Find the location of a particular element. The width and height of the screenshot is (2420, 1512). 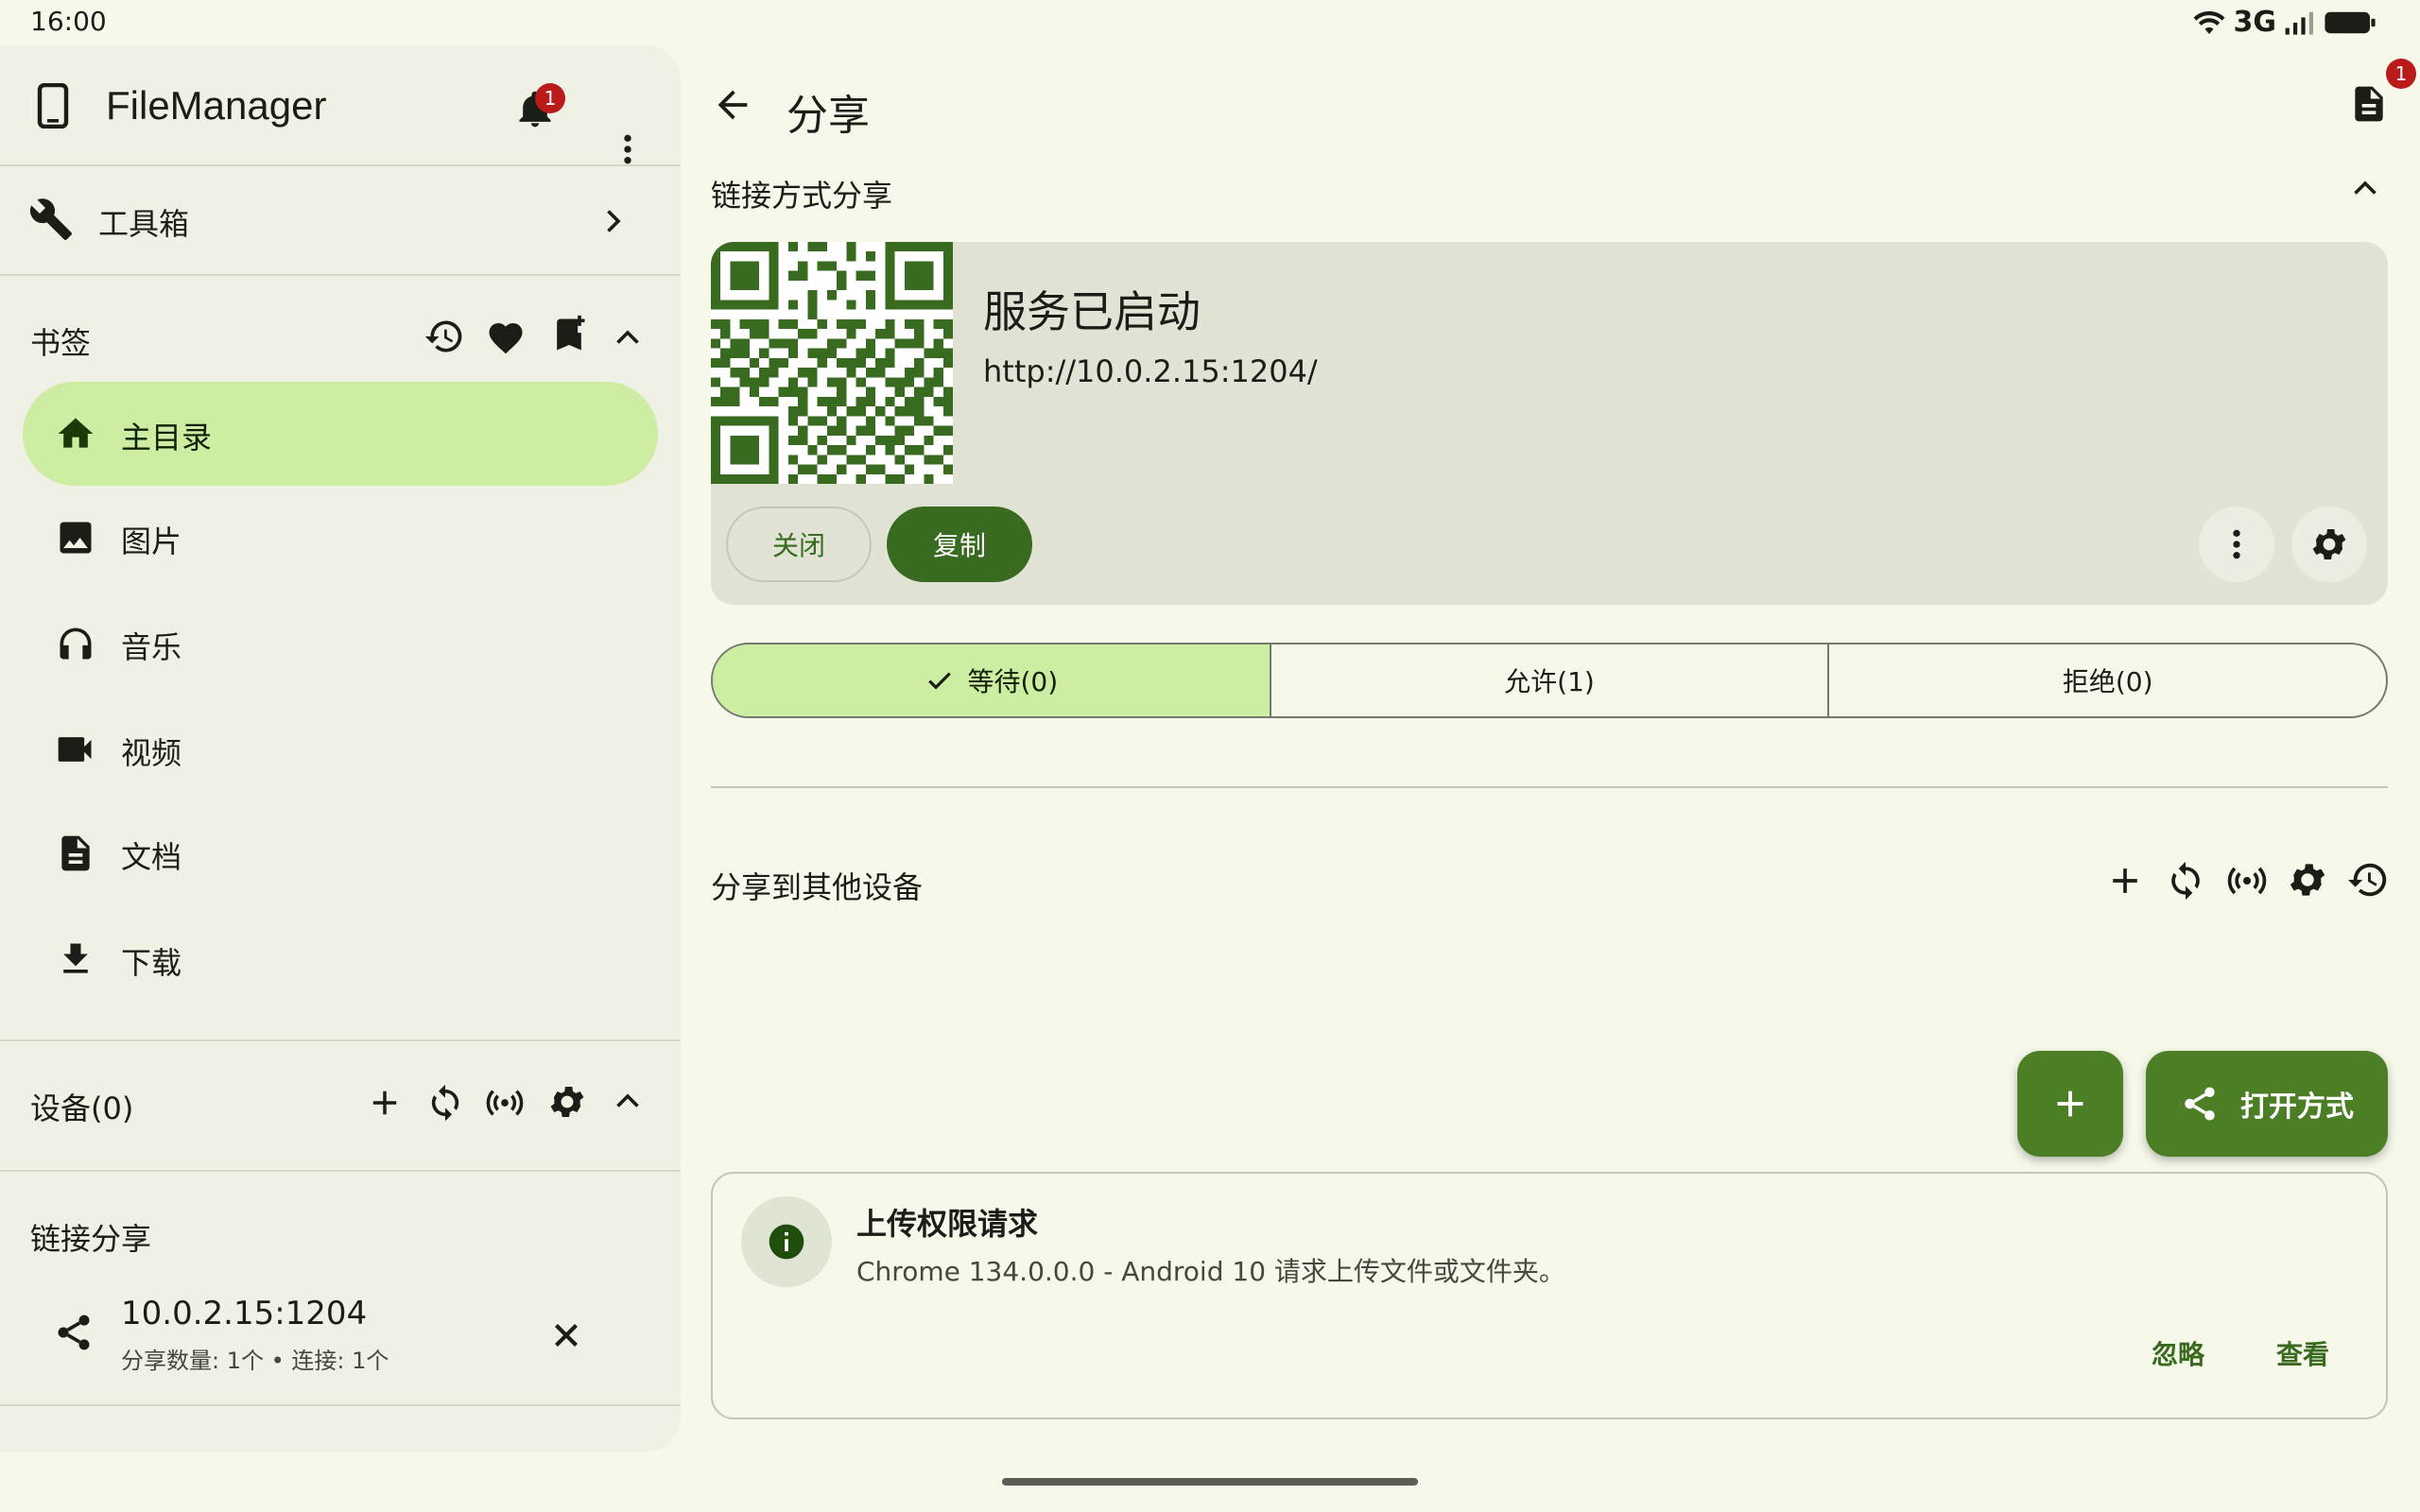

devices-label: 设备(0) is located at coordinates (82, 1108).